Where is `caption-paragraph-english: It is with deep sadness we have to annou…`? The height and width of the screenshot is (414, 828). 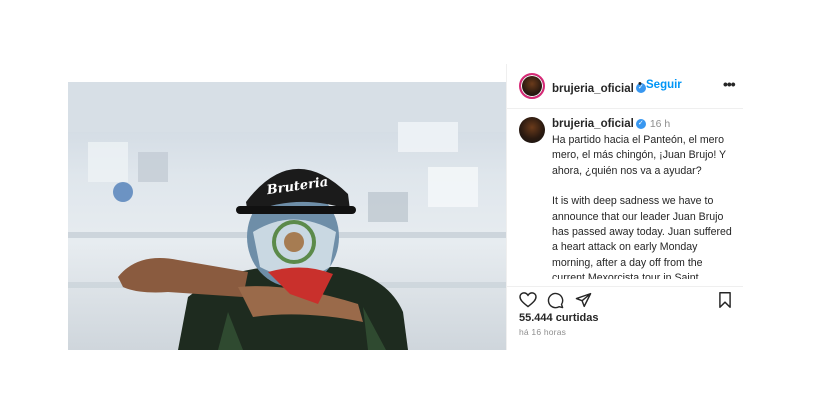 caption-paragraph-english: It is with deep sadness we have to annou… is located at coordinates (642, 237).